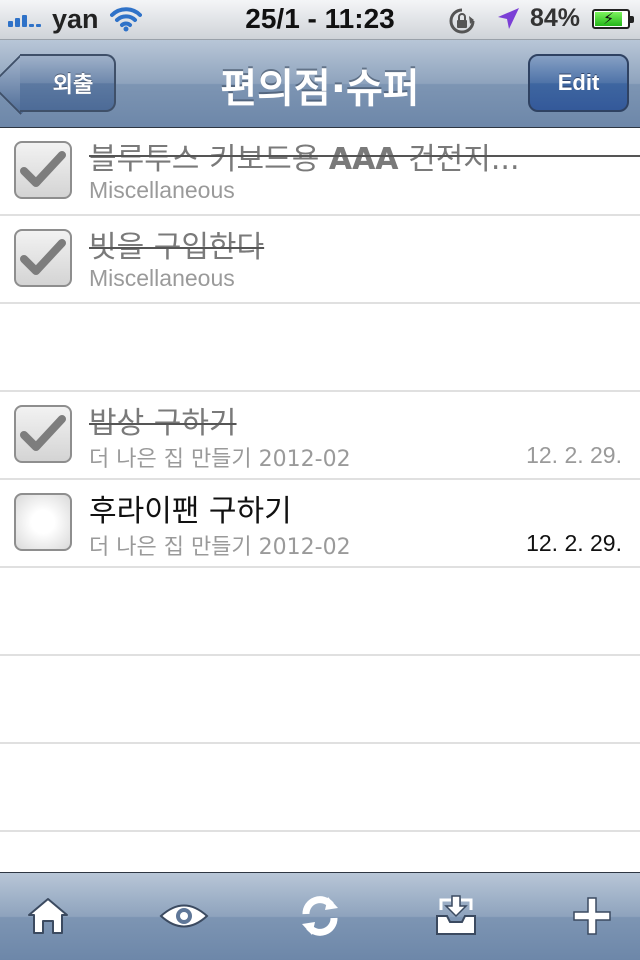  Describe the element at coordinates (364, 156) in the screenshot. I see `strikethrough-line` at that location.